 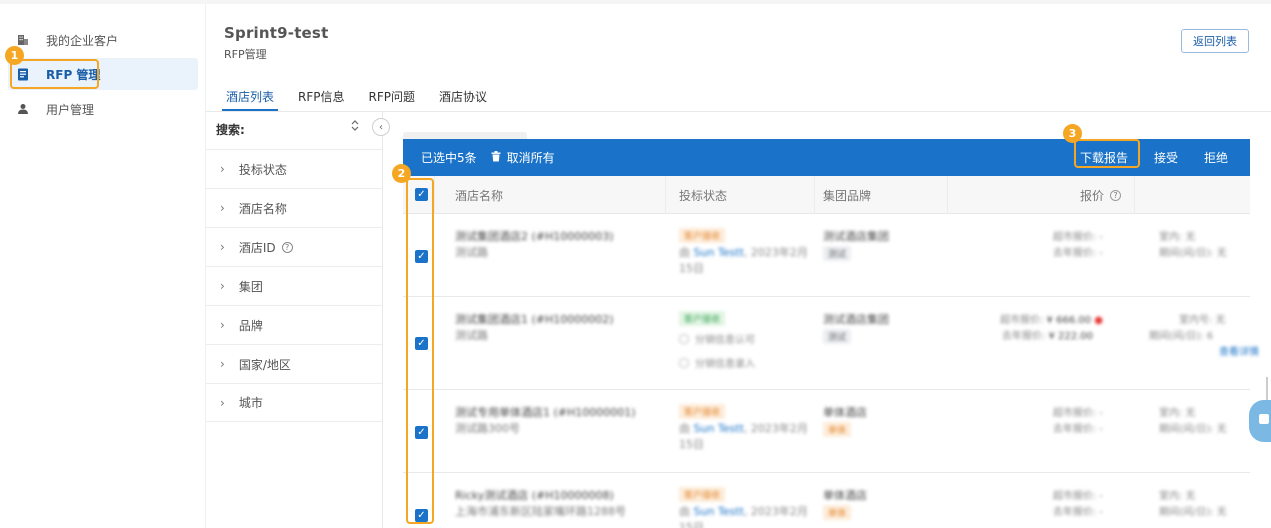 What do you see at coordinates (103, 109) in the screenshot?
I see `sidebar-item-user-management: 用户管理` at bounding box center [103, 109].